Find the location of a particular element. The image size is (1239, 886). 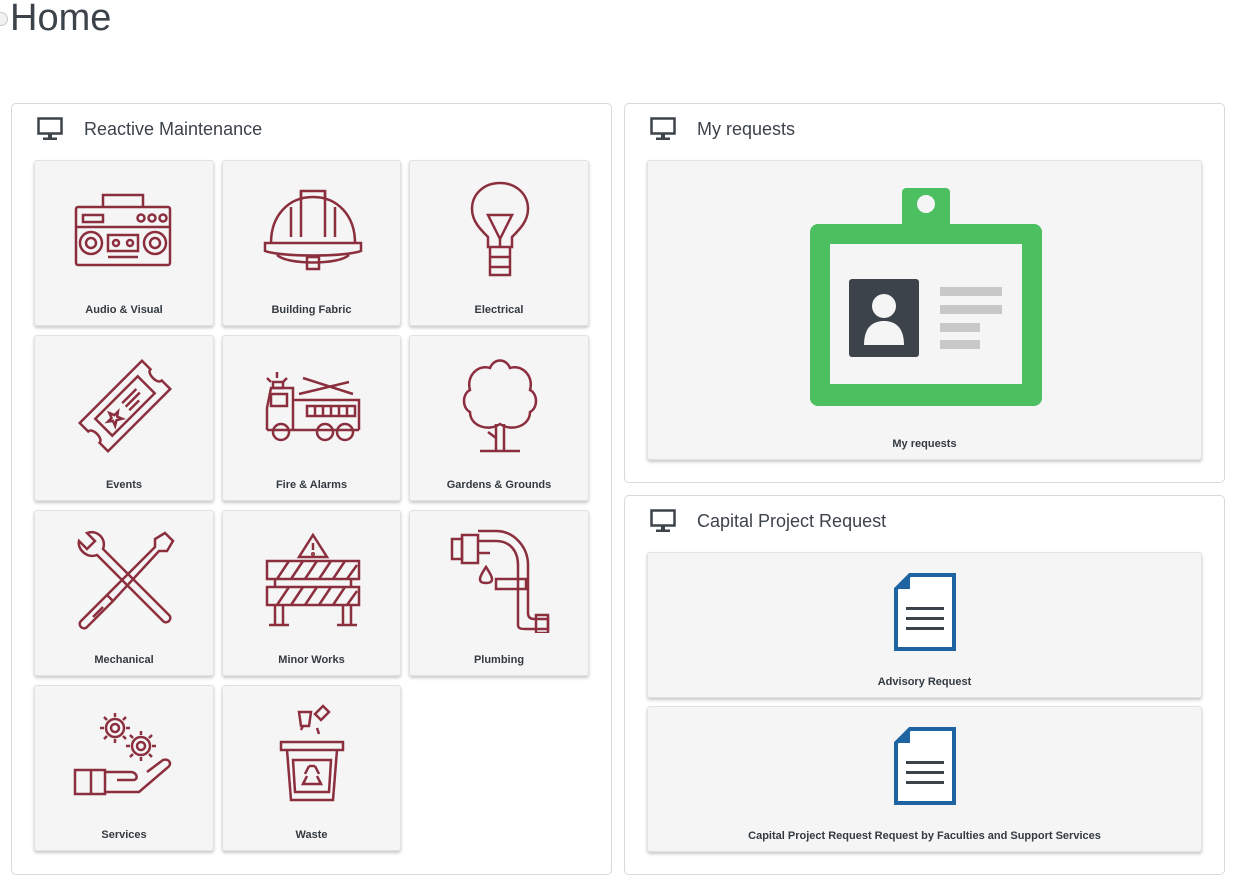

barrier-icon is located at coordinates (313, 579).